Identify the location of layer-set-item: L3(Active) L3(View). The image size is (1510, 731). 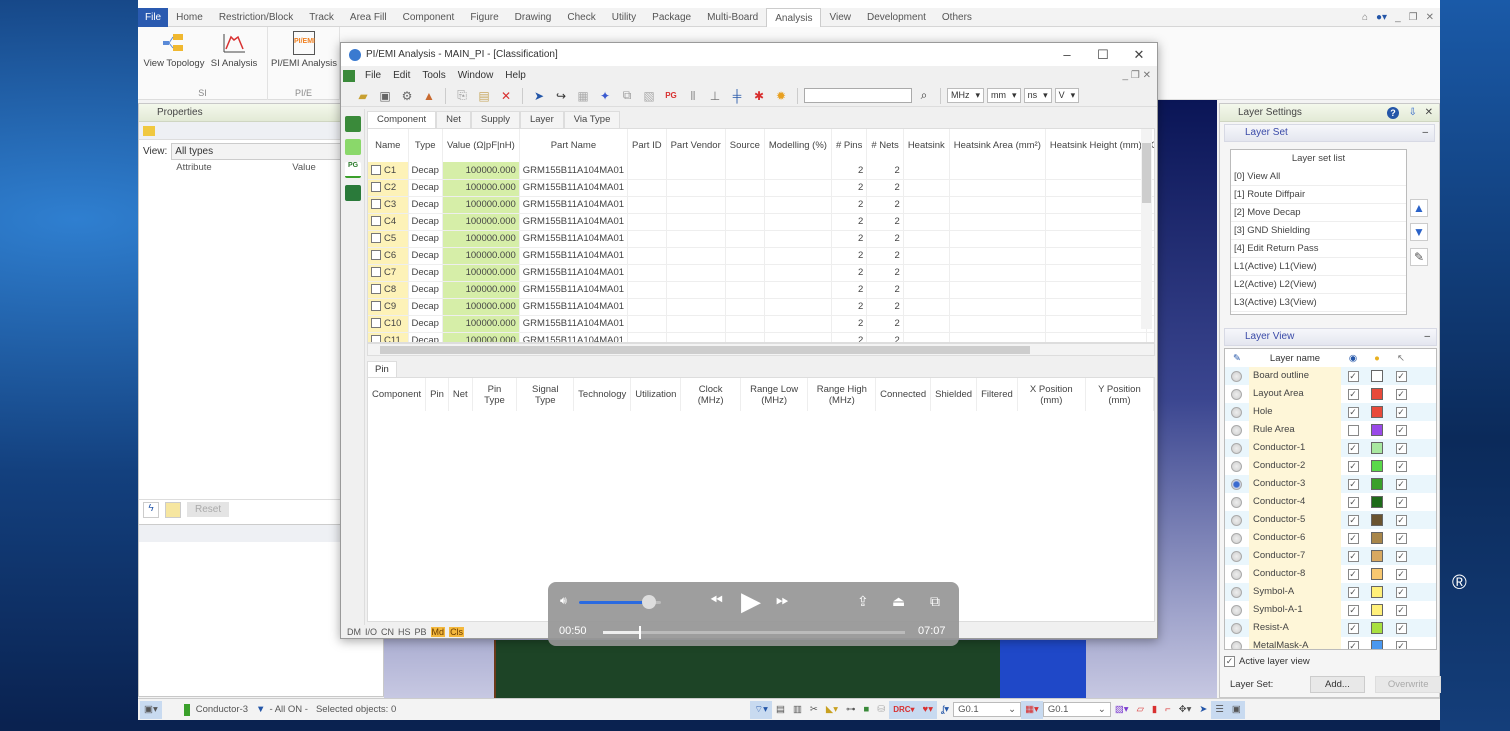
(1318, 303).